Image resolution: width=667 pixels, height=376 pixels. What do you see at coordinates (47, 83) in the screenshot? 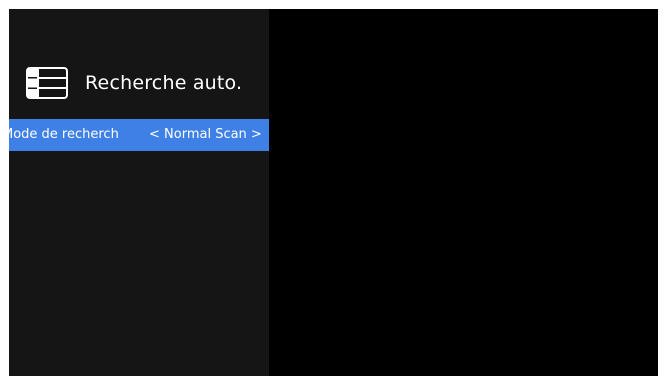
I see `list-menu-icon` at bounding box center [47, 83].